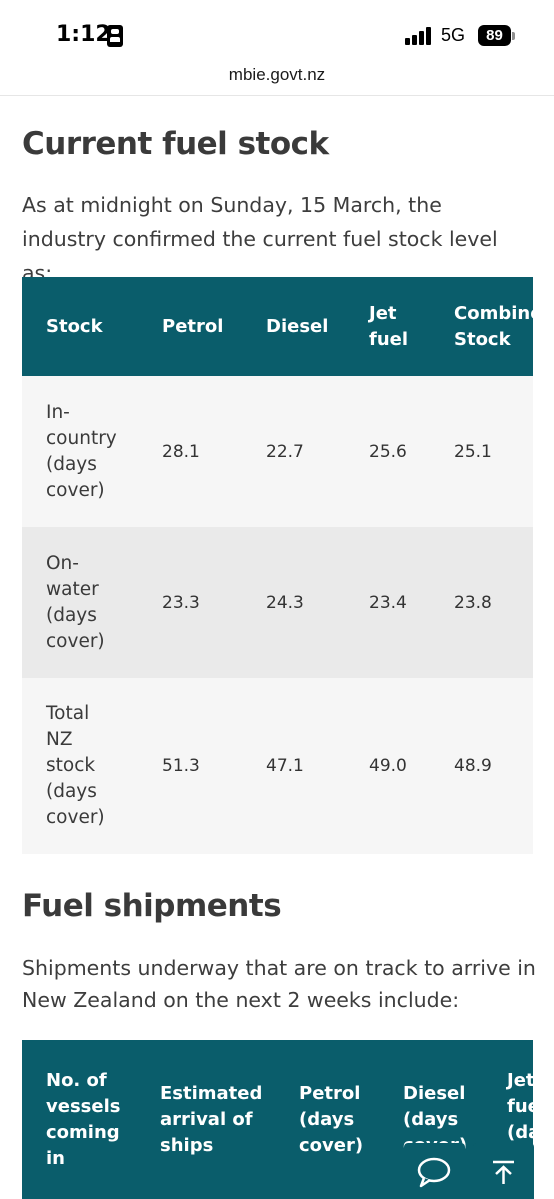  Describe the element at coordinates (493, 326) in the screenshot. I see `col-header-combined-stock: Combined Stock` at that location.